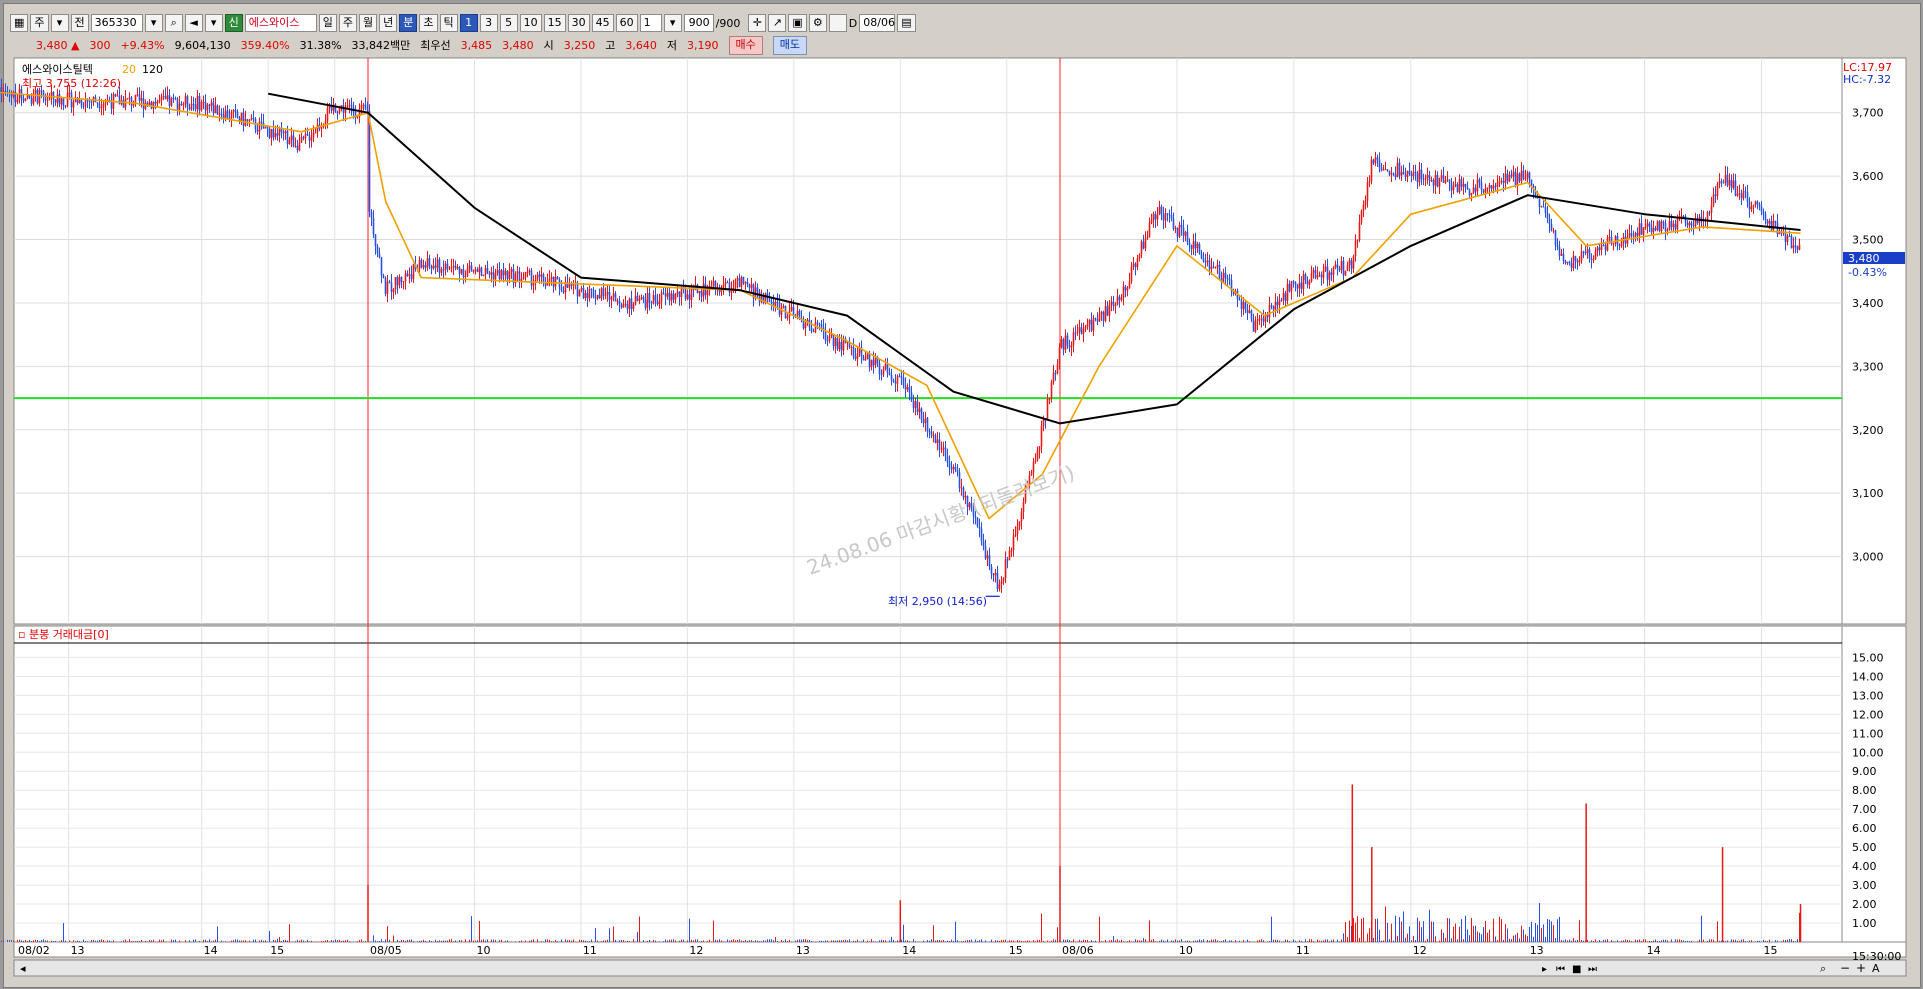  What do you see at coordinates (1861, 968) in the screenshot?
I see `zoom-in-icon: +` at bounding box center [1861, 968].